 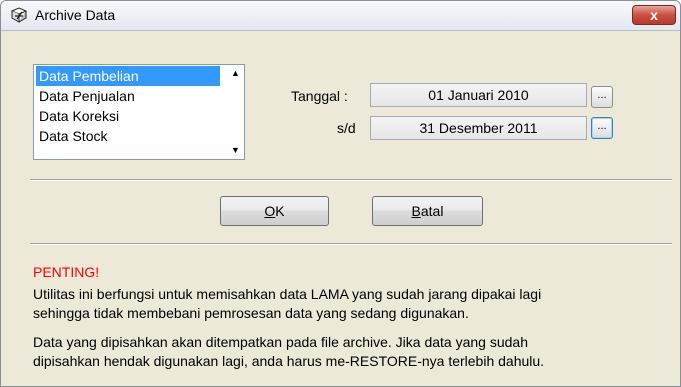 I want to click on warning-heading: PENTING!, so click(x=66, y=272).